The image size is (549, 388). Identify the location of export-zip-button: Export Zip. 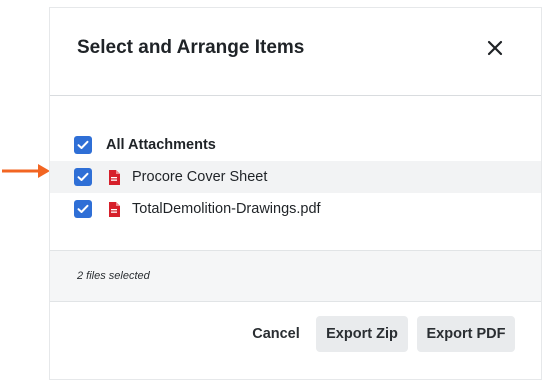
(362, 334).